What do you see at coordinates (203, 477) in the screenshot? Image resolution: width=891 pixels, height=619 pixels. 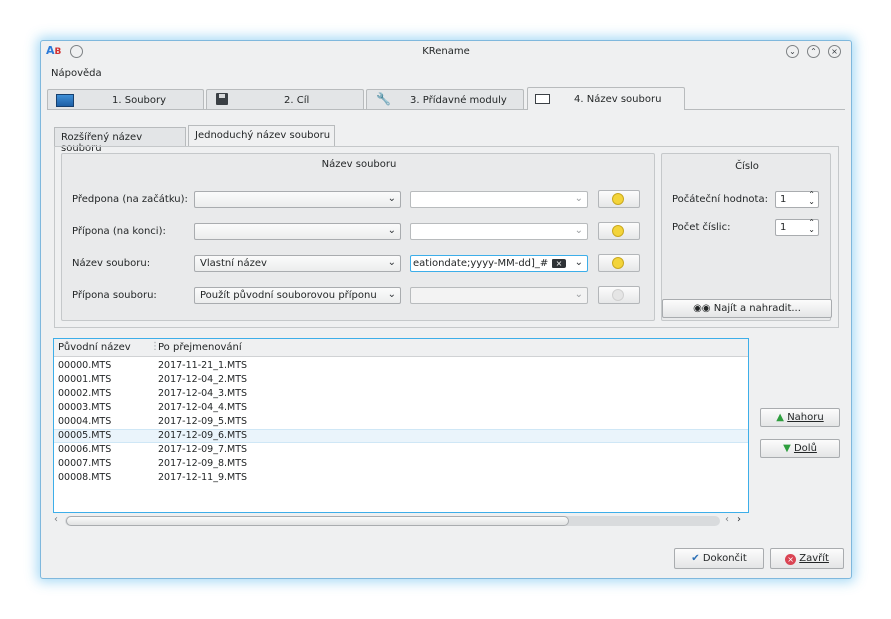 I see `new-name: 2017-12-11_9.MTS` at bounding box center [203, 477].